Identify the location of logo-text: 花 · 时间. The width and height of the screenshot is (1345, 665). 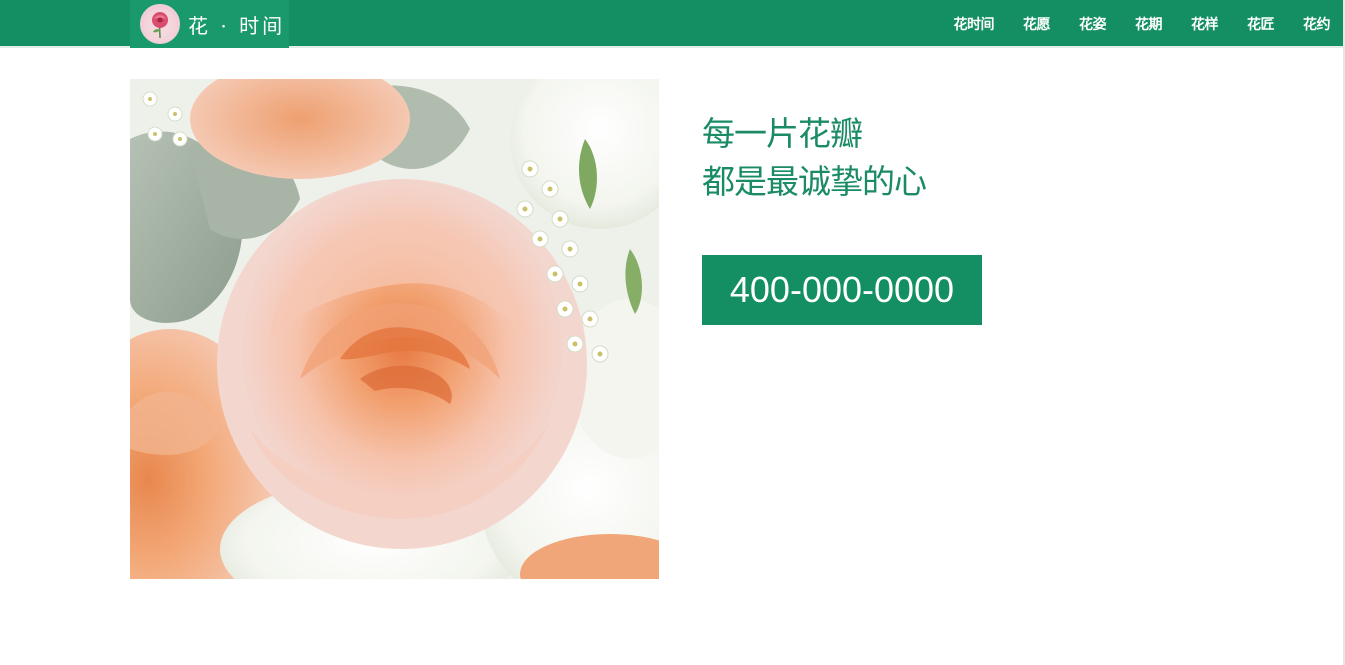
(237, 25).